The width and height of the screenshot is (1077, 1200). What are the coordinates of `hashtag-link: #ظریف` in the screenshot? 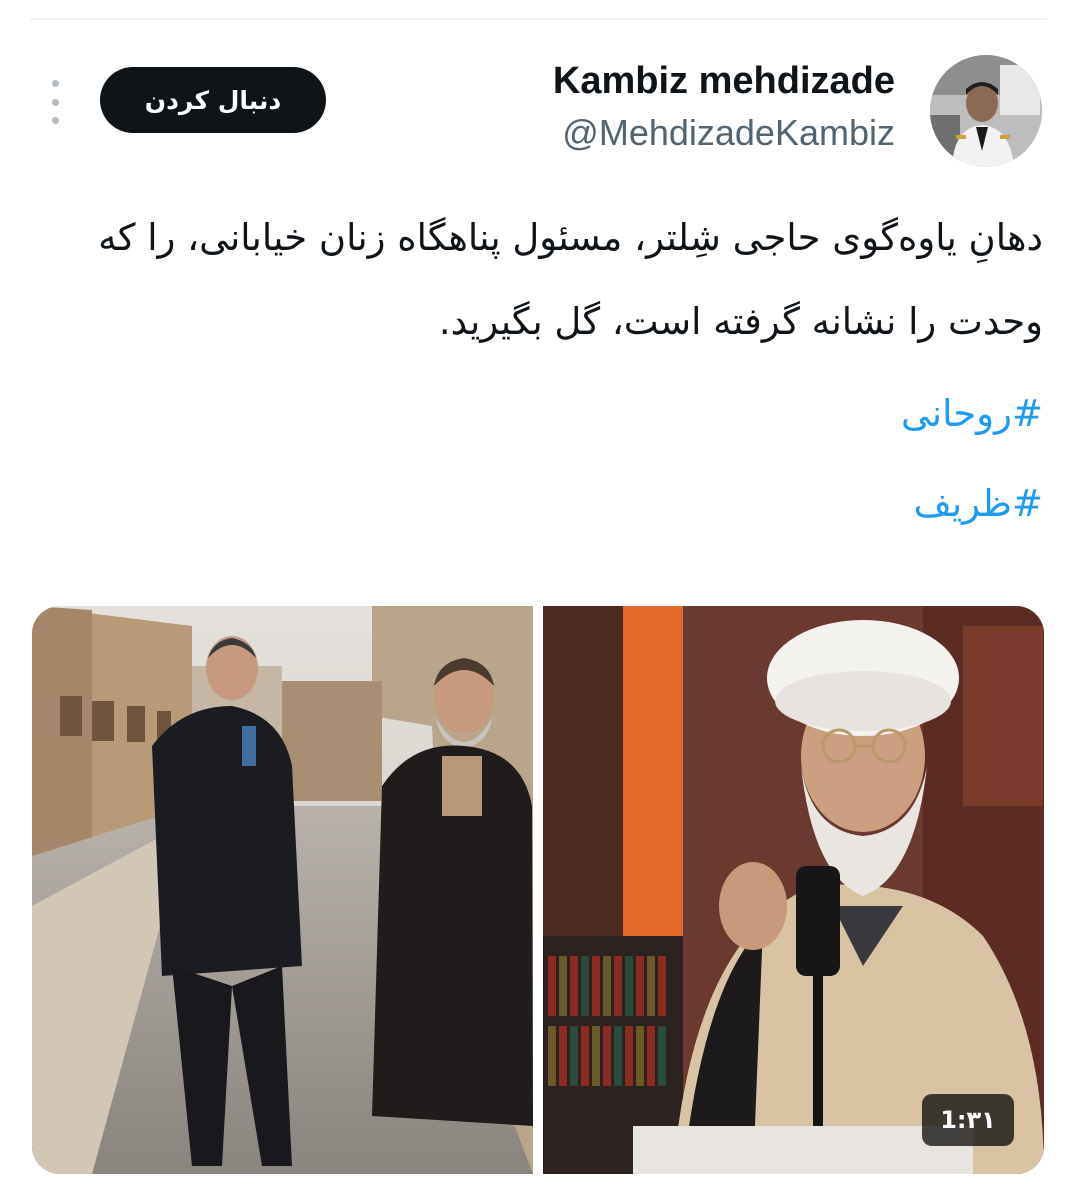 It's located at (978, 503).